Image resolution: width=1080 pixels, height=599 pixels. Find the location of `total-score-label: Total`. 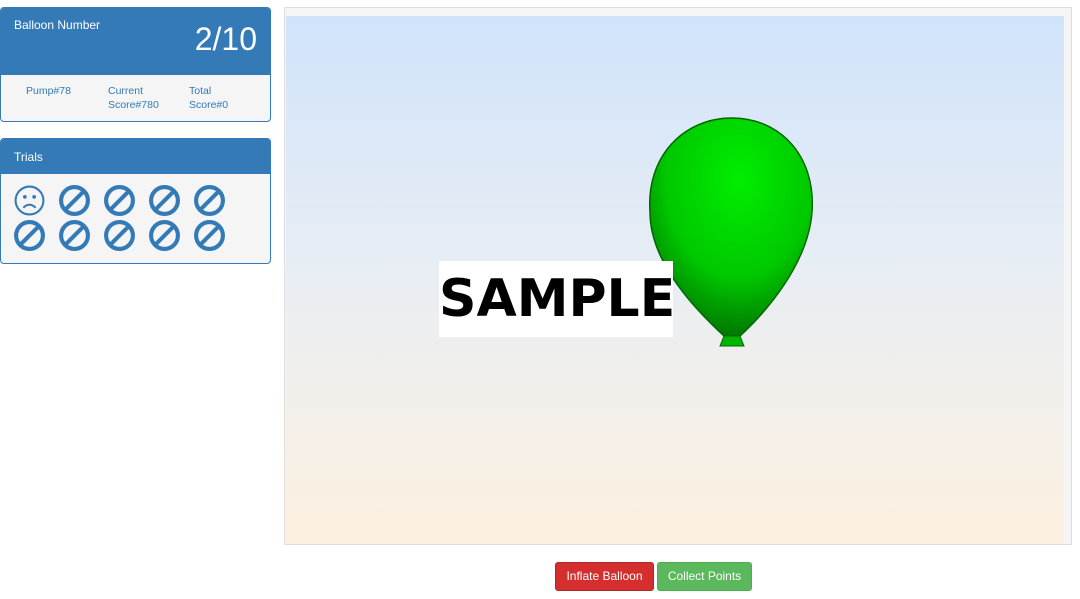

total-score-label: Total is located at coordinates (200, 91).